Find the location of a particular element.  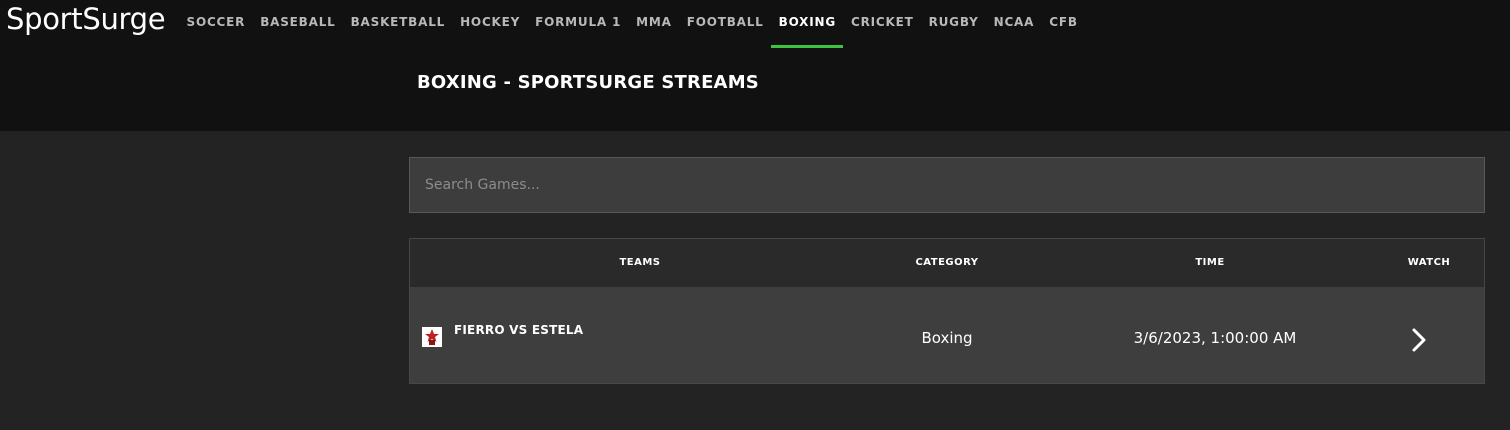

nav-item-basketball: BASKETBALL is located at coordinates (397, 24).